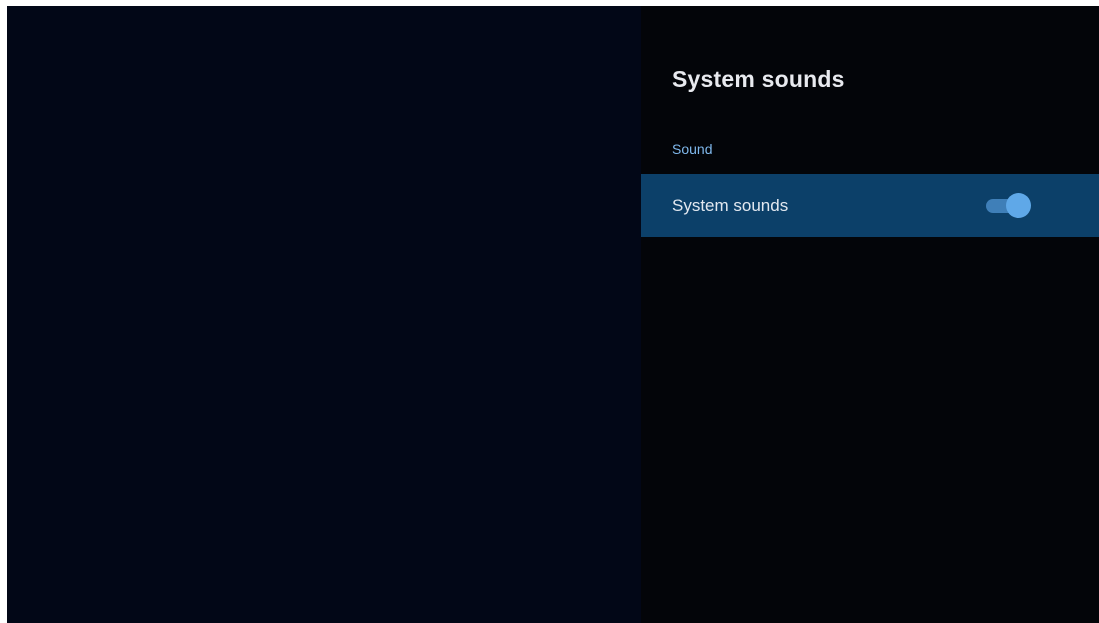 The image size is (1099, 623). What do you see at coordinates (870, 205) in the screenshot?
I see `system-sounds-row: System sounds` at bounding box center [870, 205].